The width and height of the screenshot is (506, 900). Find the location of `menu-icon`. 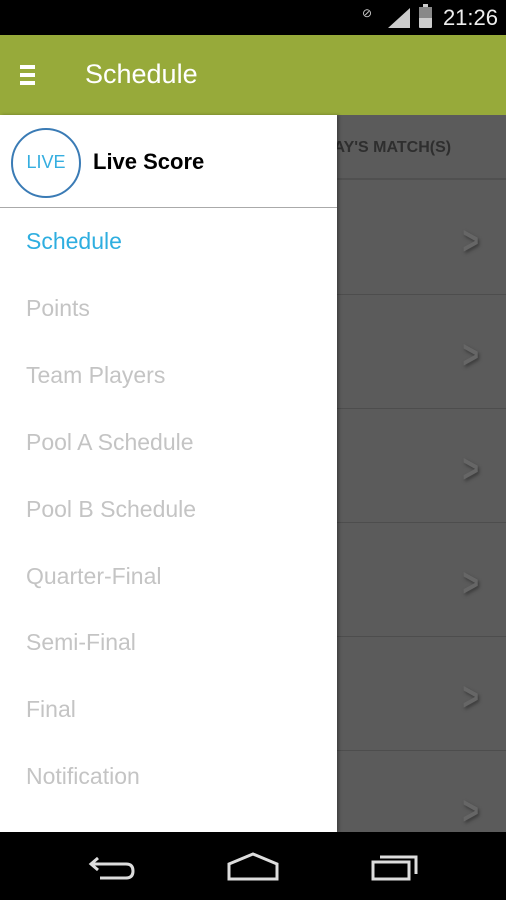

menu-icon is located at coordinates (27, 75).